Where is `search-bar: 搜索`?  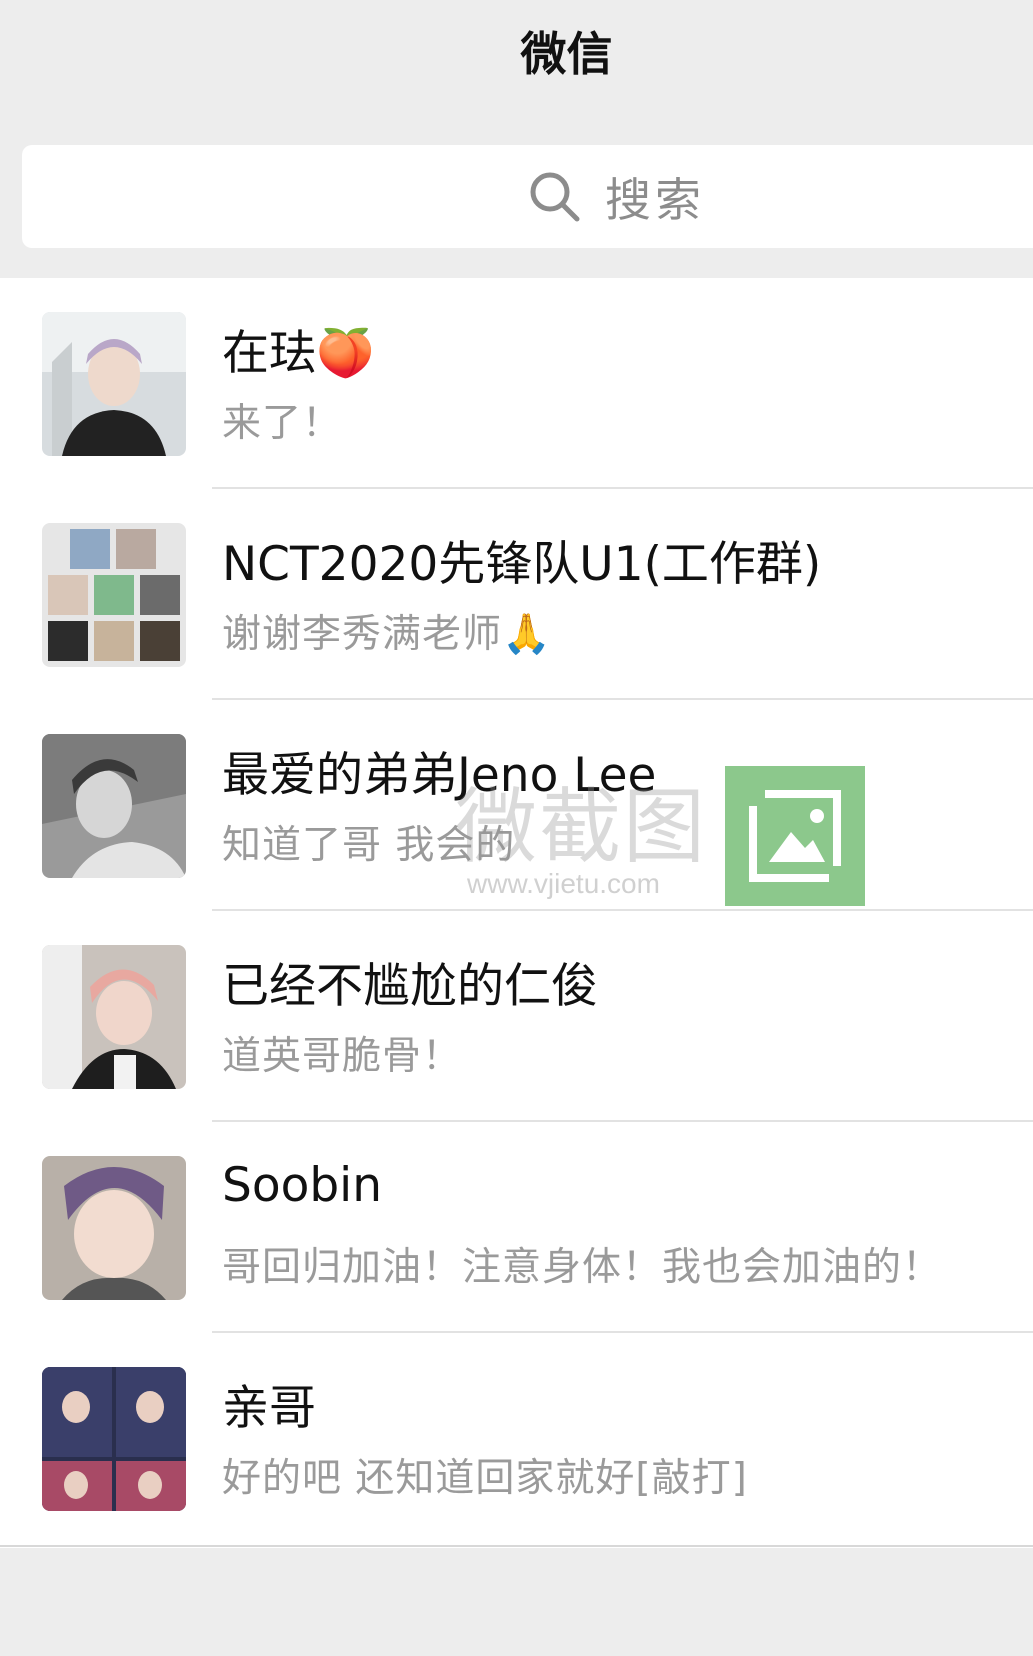
search-bar: 搜索 is located at coordinates (527, 196).